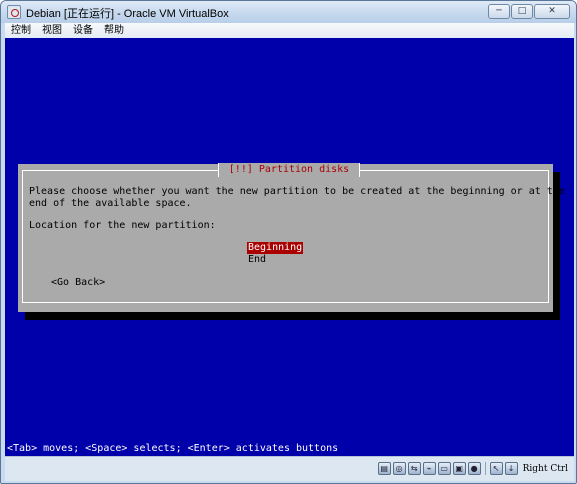 Image resolution: width=577 pixels, height=484 pixels. Describe the element at coordinates (83, 30) in the screenshot. I see `menu-devices: 设备` at that location.